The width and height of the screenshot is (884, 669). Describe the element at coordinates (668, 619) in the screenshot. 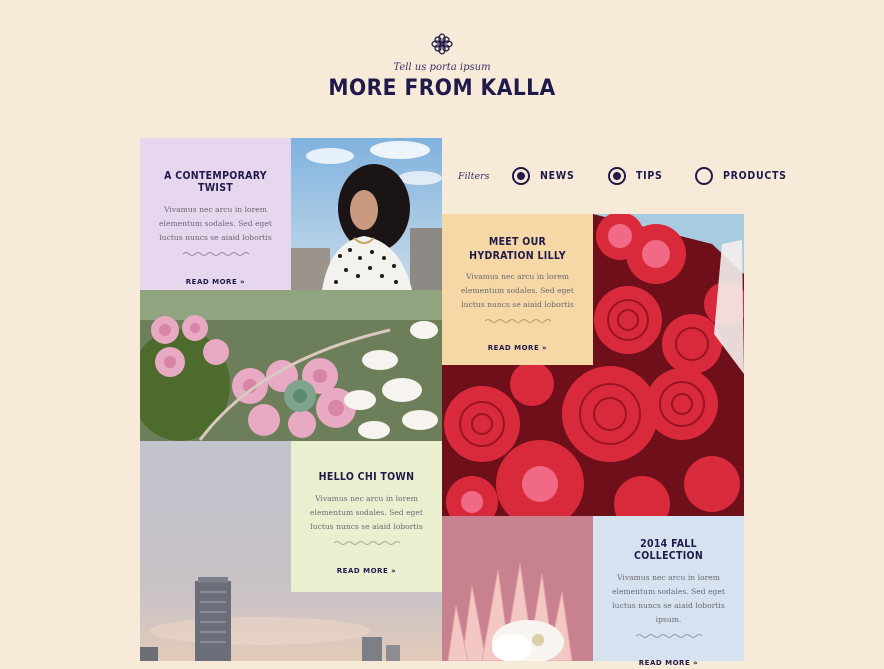

I see `card-text-line: ipsum.` at that location.